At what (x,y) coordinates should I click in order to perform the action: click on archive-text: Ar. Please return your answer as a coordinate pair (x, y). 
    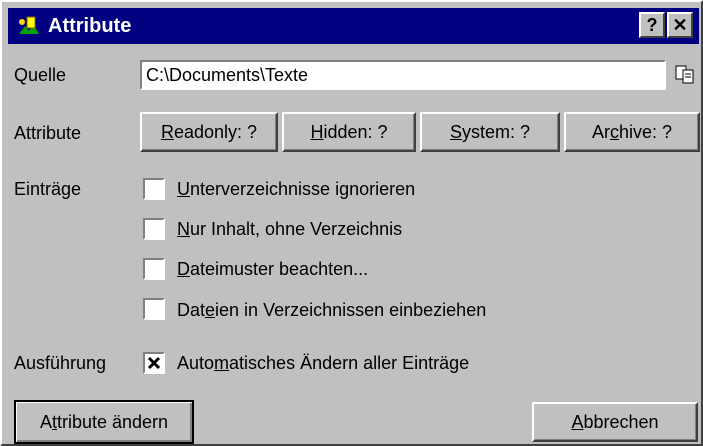
    Looking at the image, I should click on (600, 132).